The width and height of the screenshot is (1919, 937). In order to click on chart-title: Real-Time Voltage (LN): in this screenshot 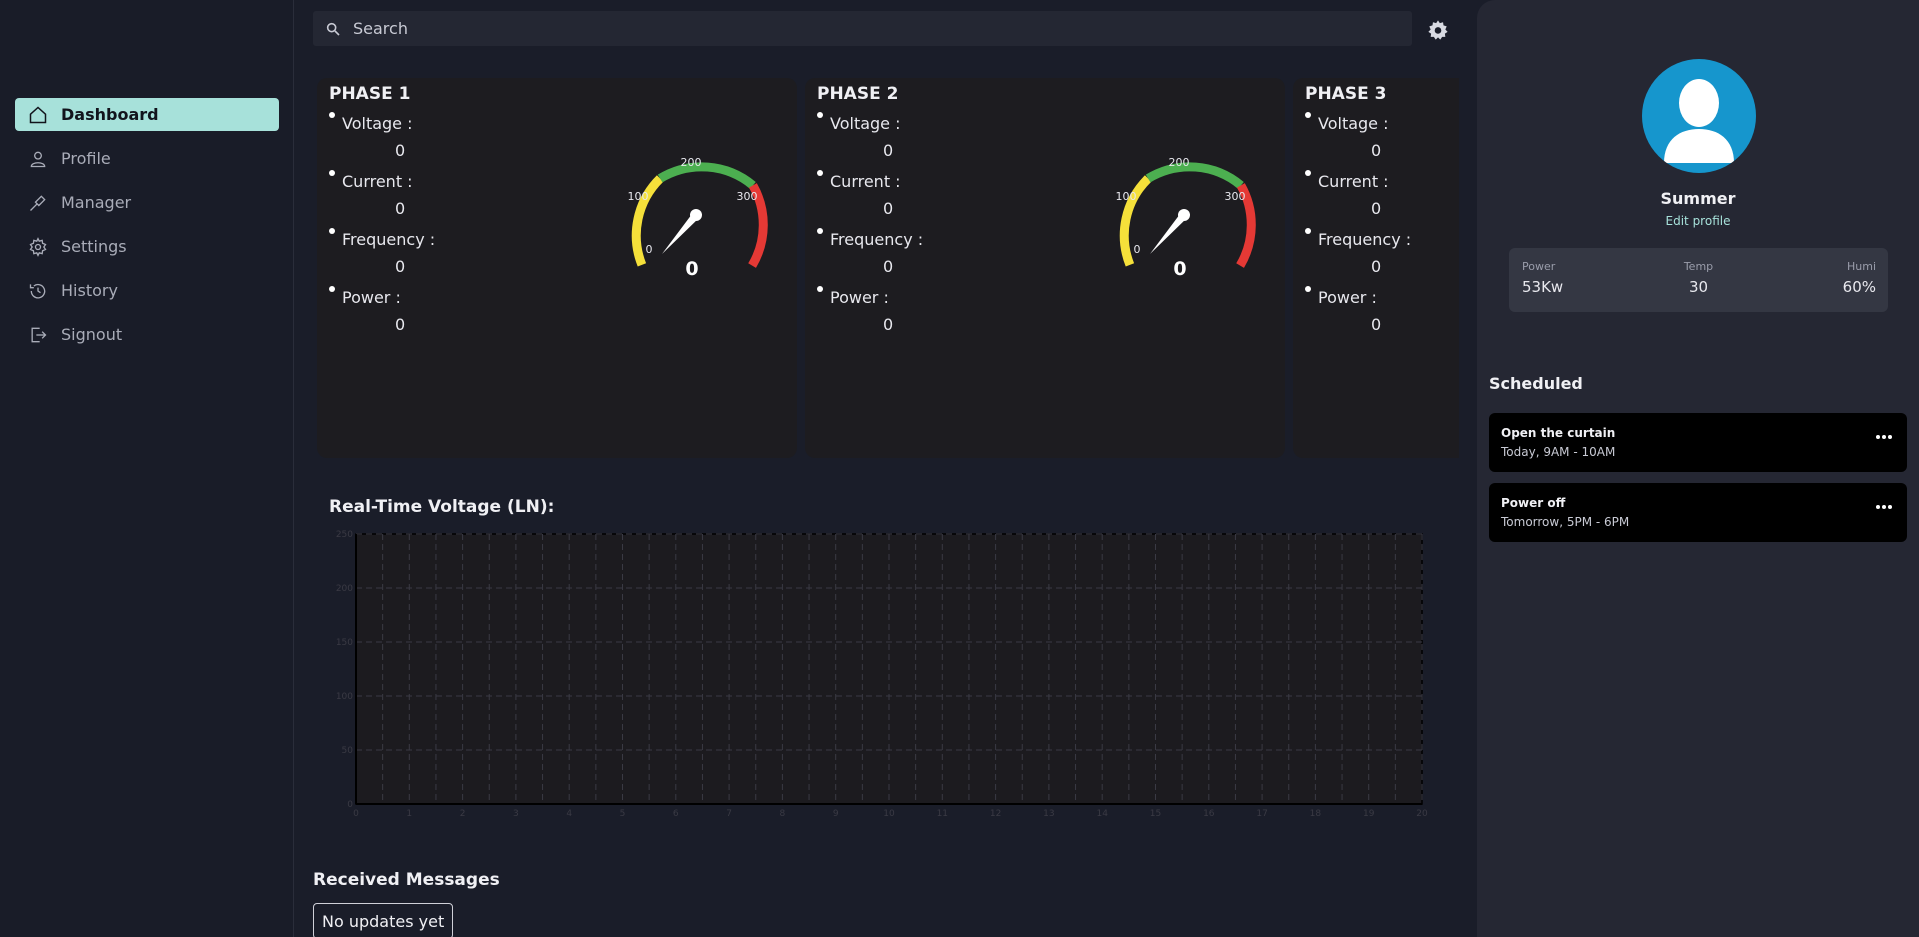, I will do `click(442, 507)`.